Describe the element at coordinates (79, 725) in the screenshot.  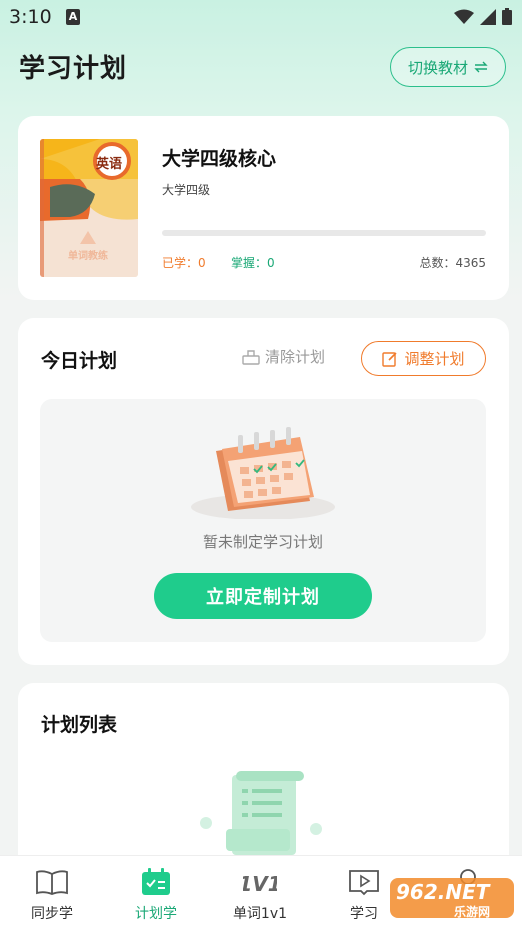
I see `plan-list-title: 计划列表` at that location.